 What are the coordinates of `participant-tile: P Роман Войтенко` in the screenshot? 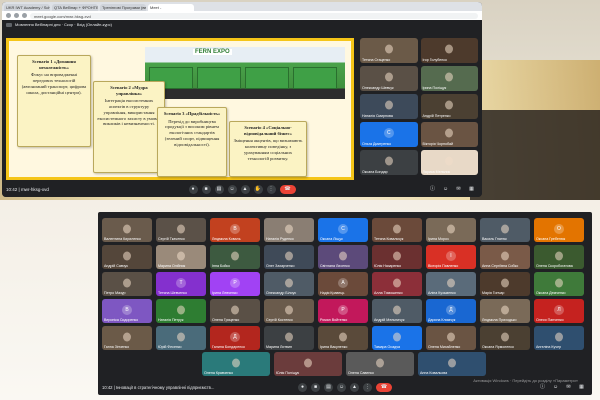 It's located at (343, 311).